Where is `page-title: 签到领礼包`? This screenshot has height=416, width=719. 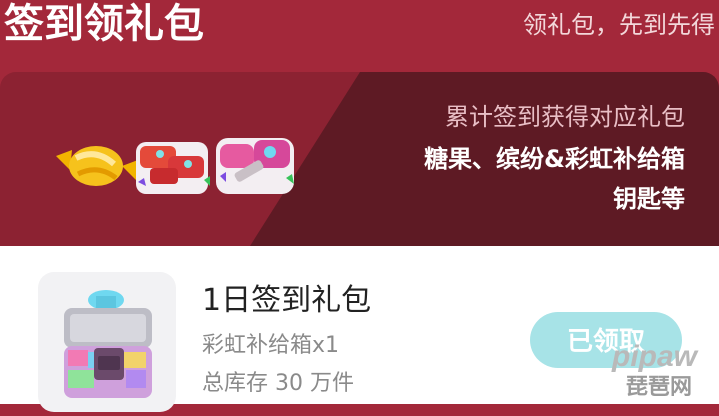
page-title: 签到领礼包 is located at coordinates (104, 24).